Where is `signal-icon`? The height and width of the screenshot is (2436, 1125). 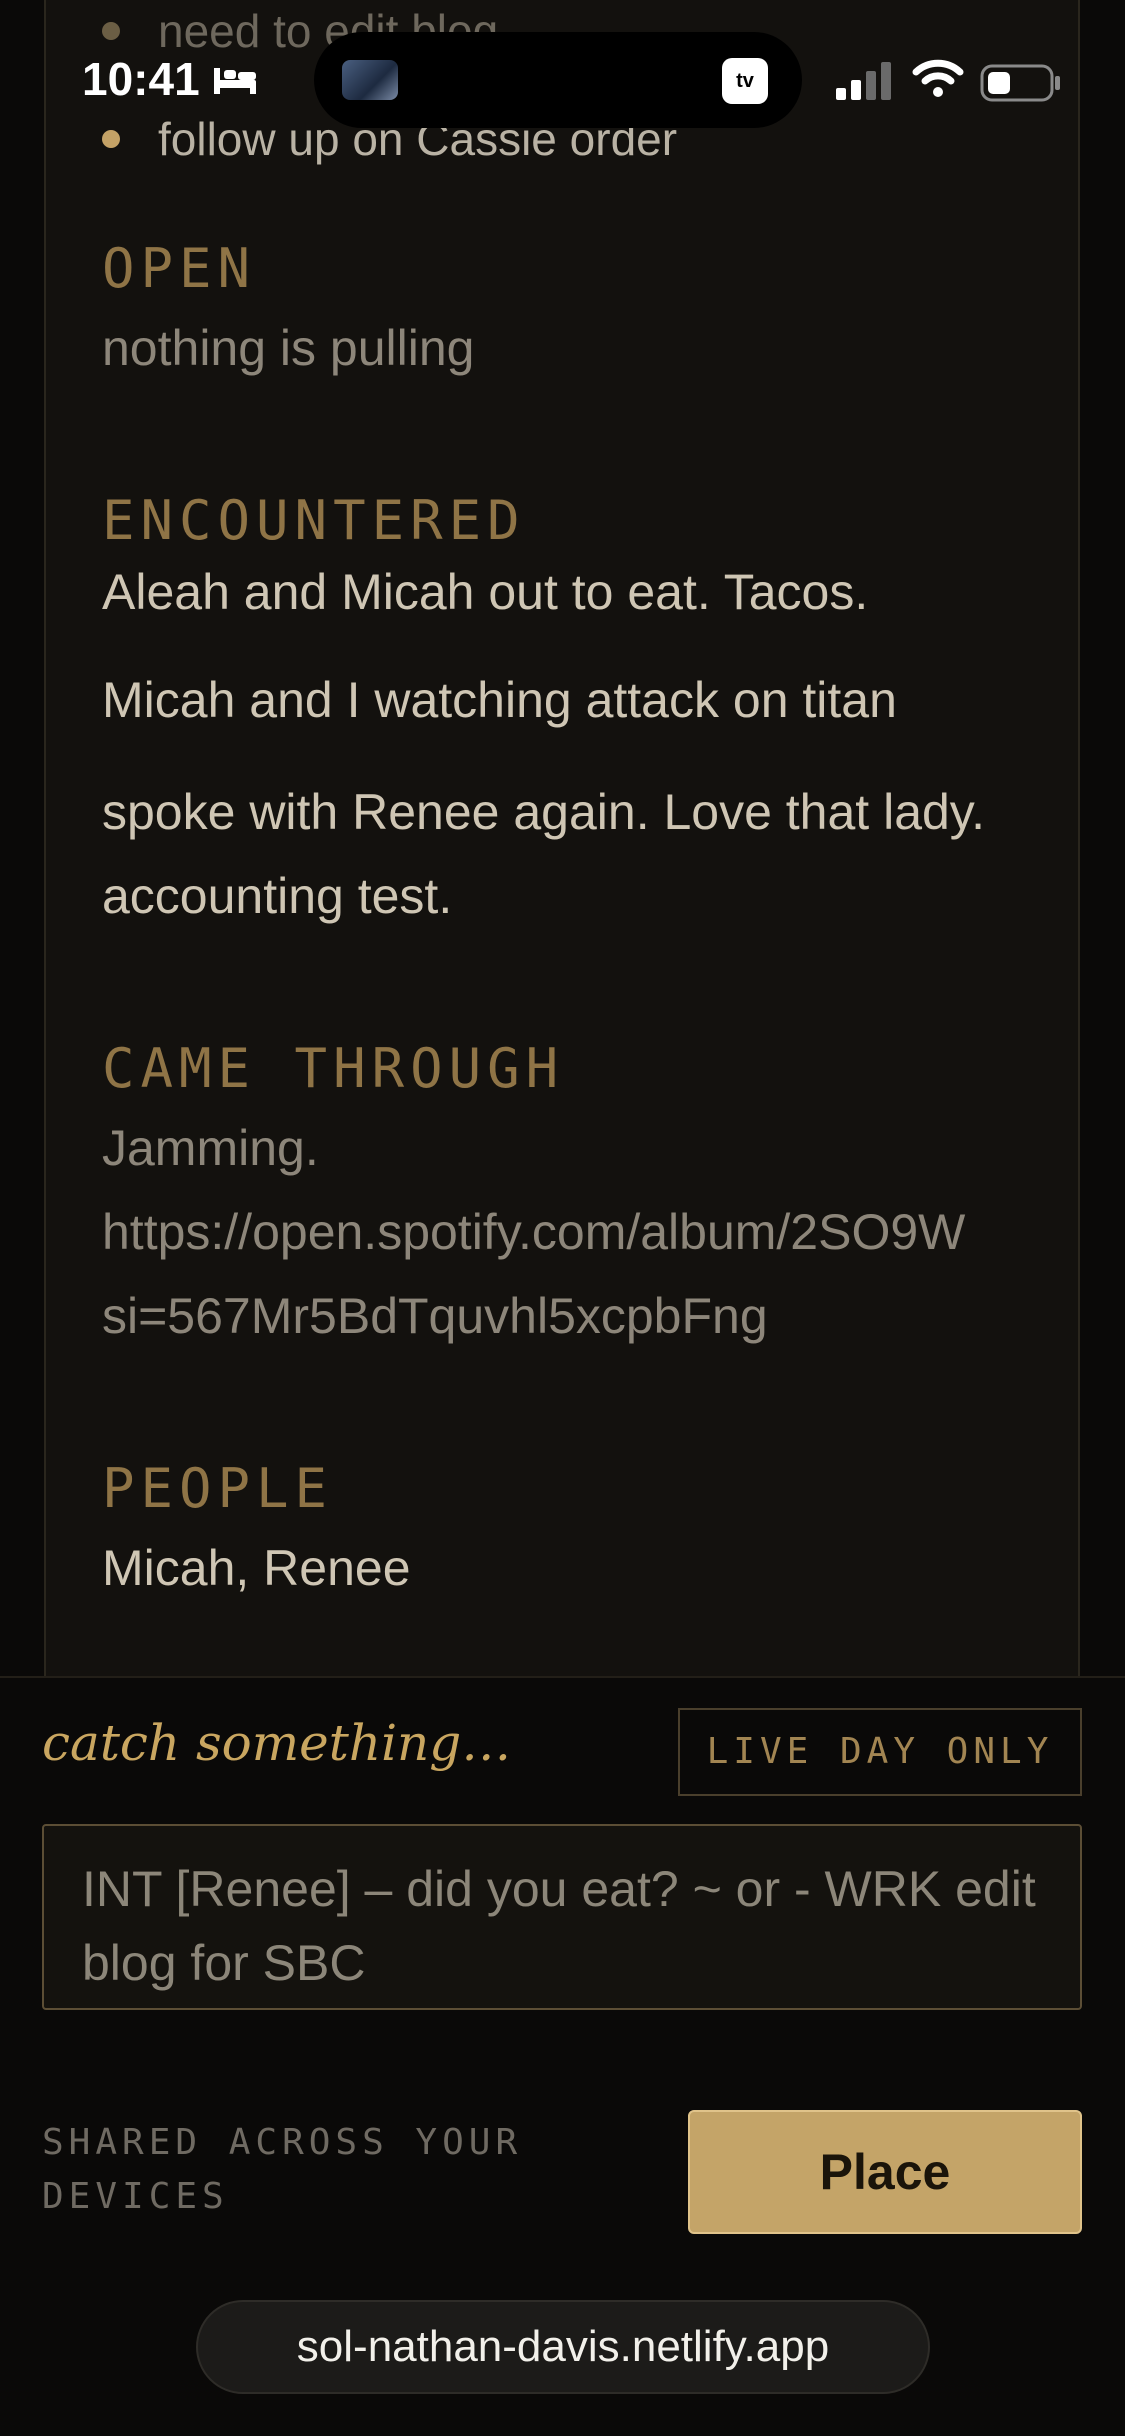 signal-icon is located at coordinates (863, 81).